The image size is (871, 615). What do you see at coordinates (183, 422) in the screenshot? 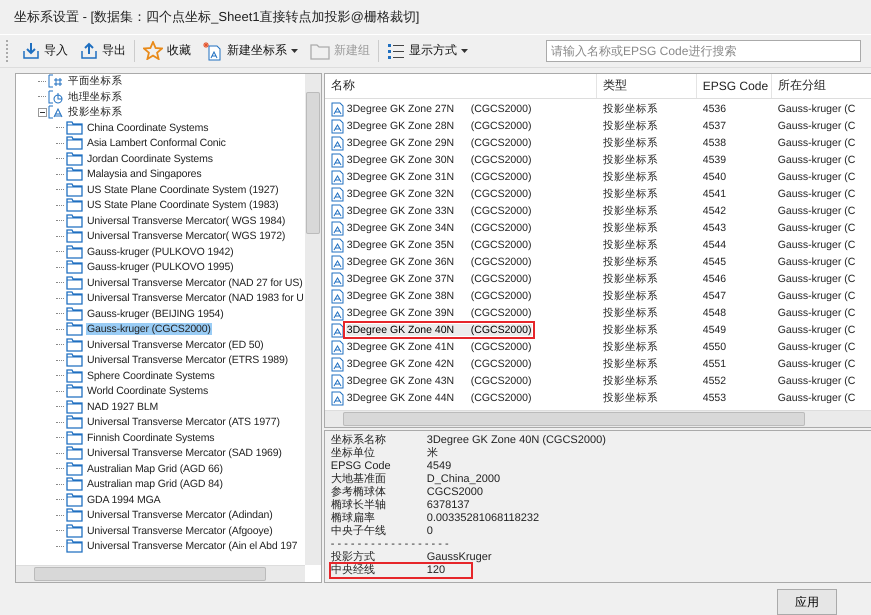
I see `tree-item: Universal Transverse Mercator (ATS 1977)` at bounding box center [183, 422].